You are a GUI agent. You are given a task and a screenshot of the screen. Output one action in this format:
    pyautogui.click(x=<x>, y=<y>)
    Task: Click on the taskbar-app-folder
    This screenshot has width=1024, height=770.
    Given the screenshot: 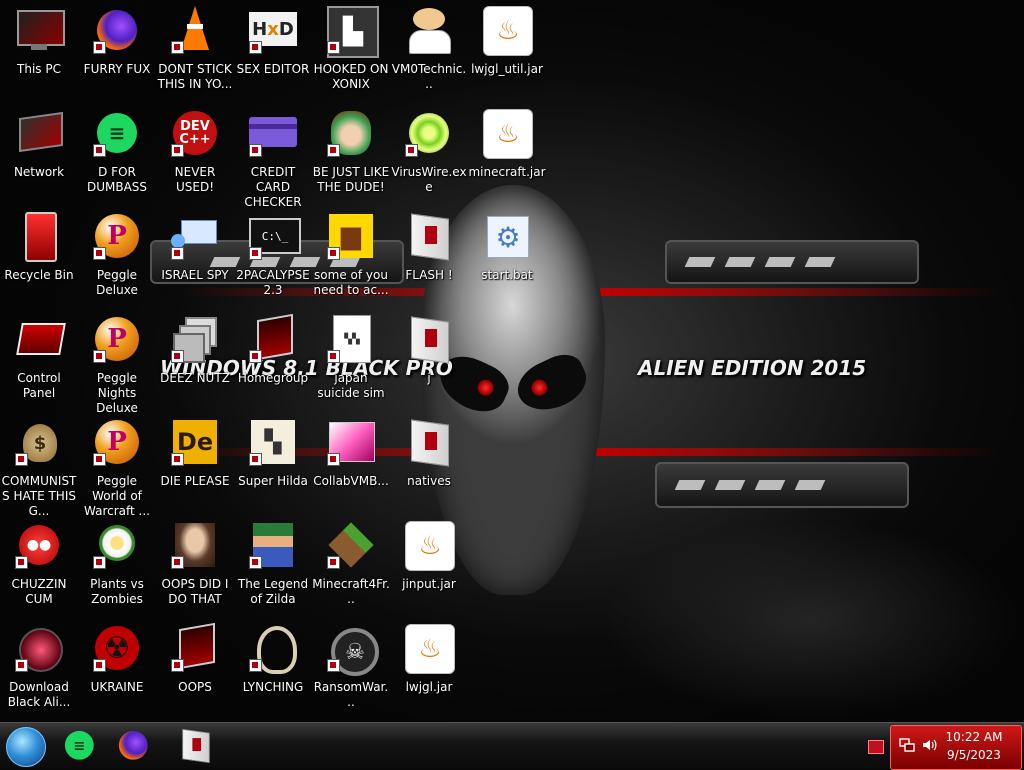 What is the action you would take?
    pyautogui.click(x=196, y=746)
    